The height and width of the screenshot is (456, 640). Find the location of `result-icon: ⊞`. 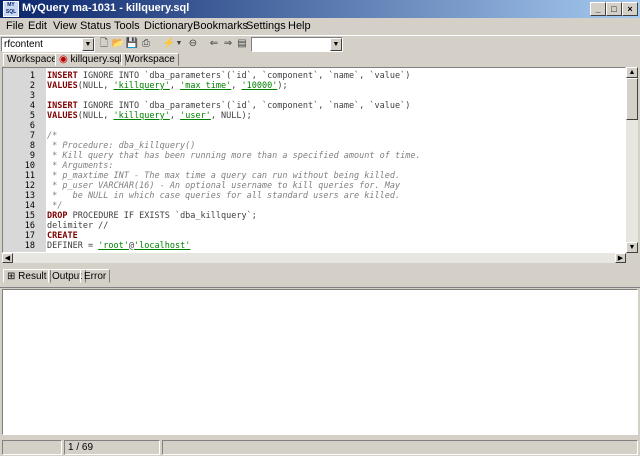

result-icon: ⊞ is located at coordinates (11, 276).